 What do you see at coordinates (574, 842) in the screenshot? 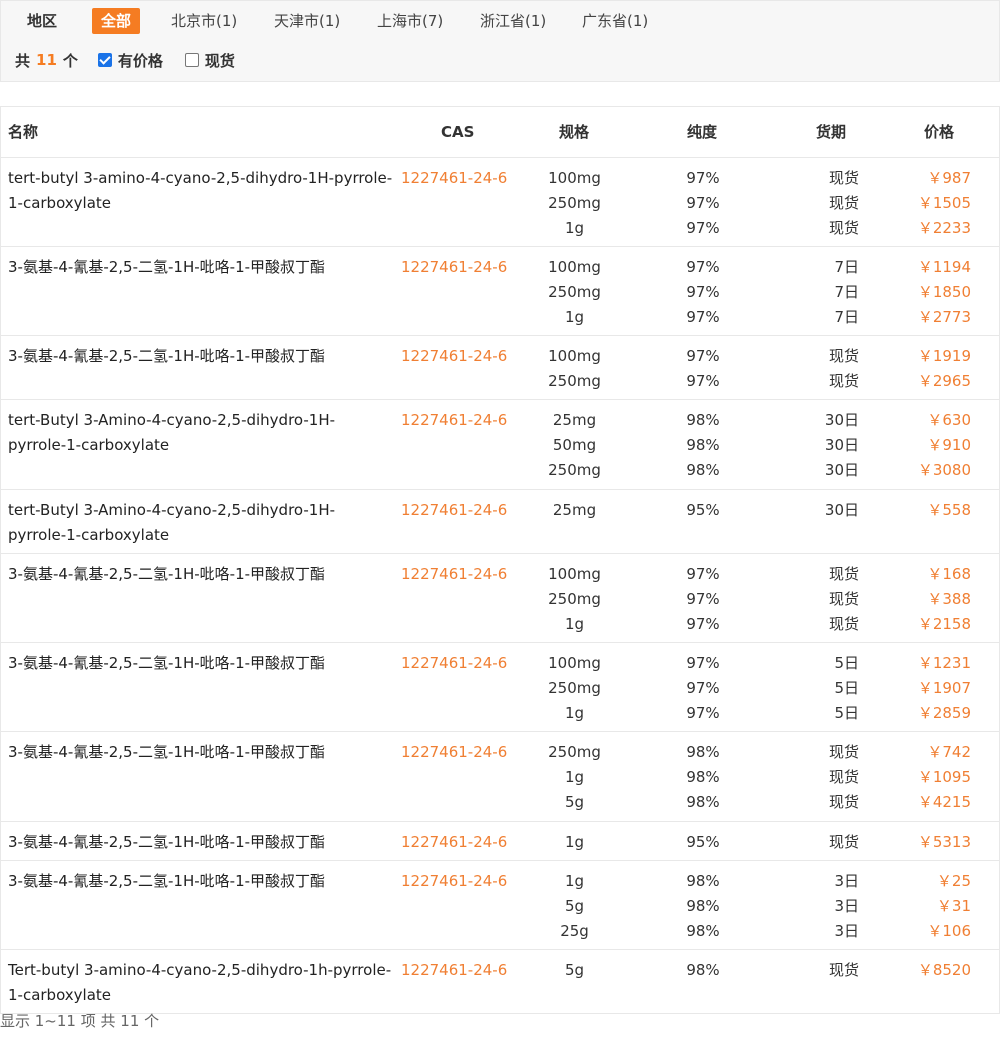
I see `spec-value-list: 1g` at bounding box center [574, 842].